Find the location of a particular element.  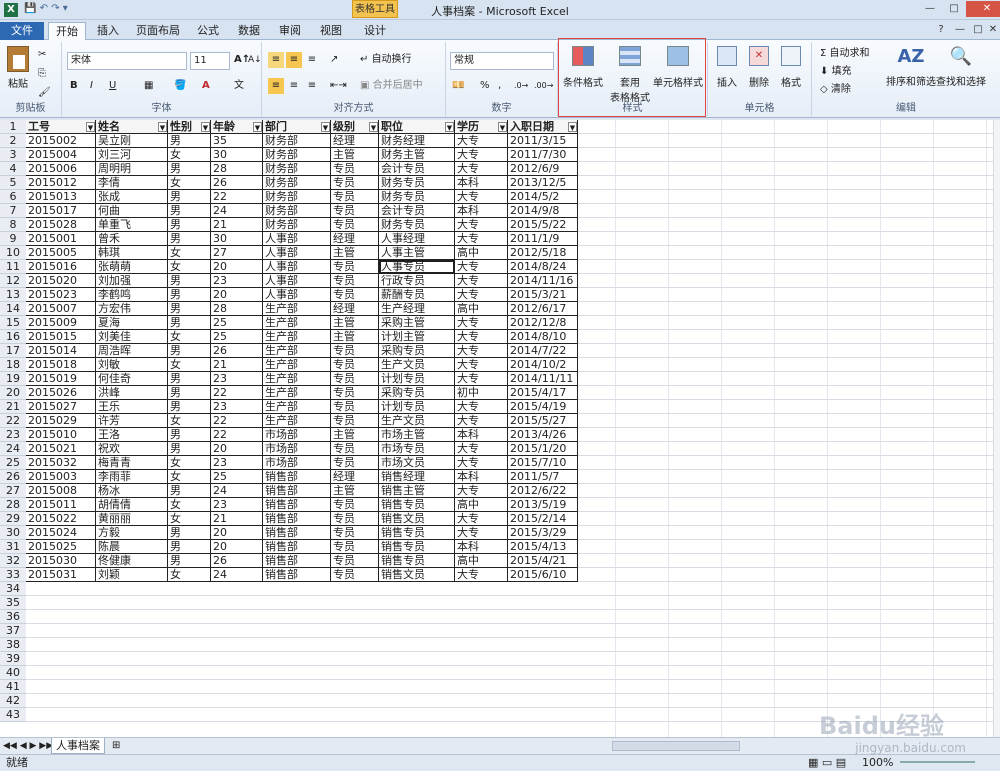

table-cell: 人事部 is located at coordinates (297, 239).